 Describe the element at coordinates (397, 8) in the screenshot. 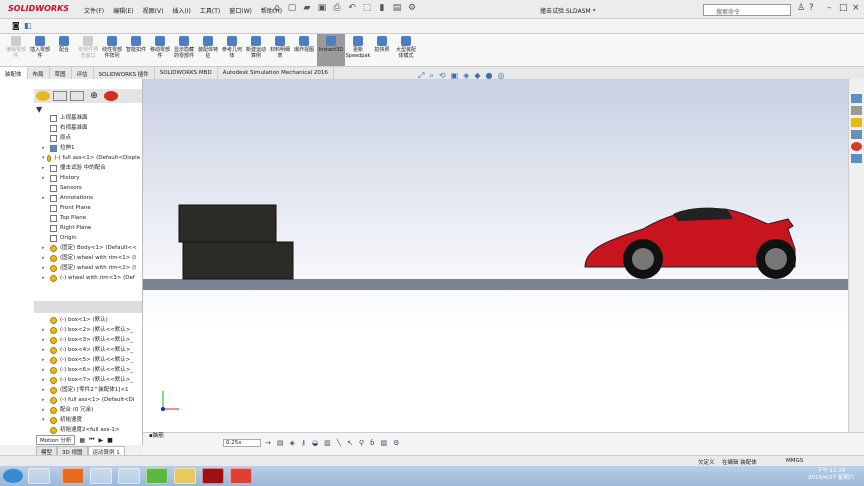

I see `file-properties-icon: ▤` at that location.